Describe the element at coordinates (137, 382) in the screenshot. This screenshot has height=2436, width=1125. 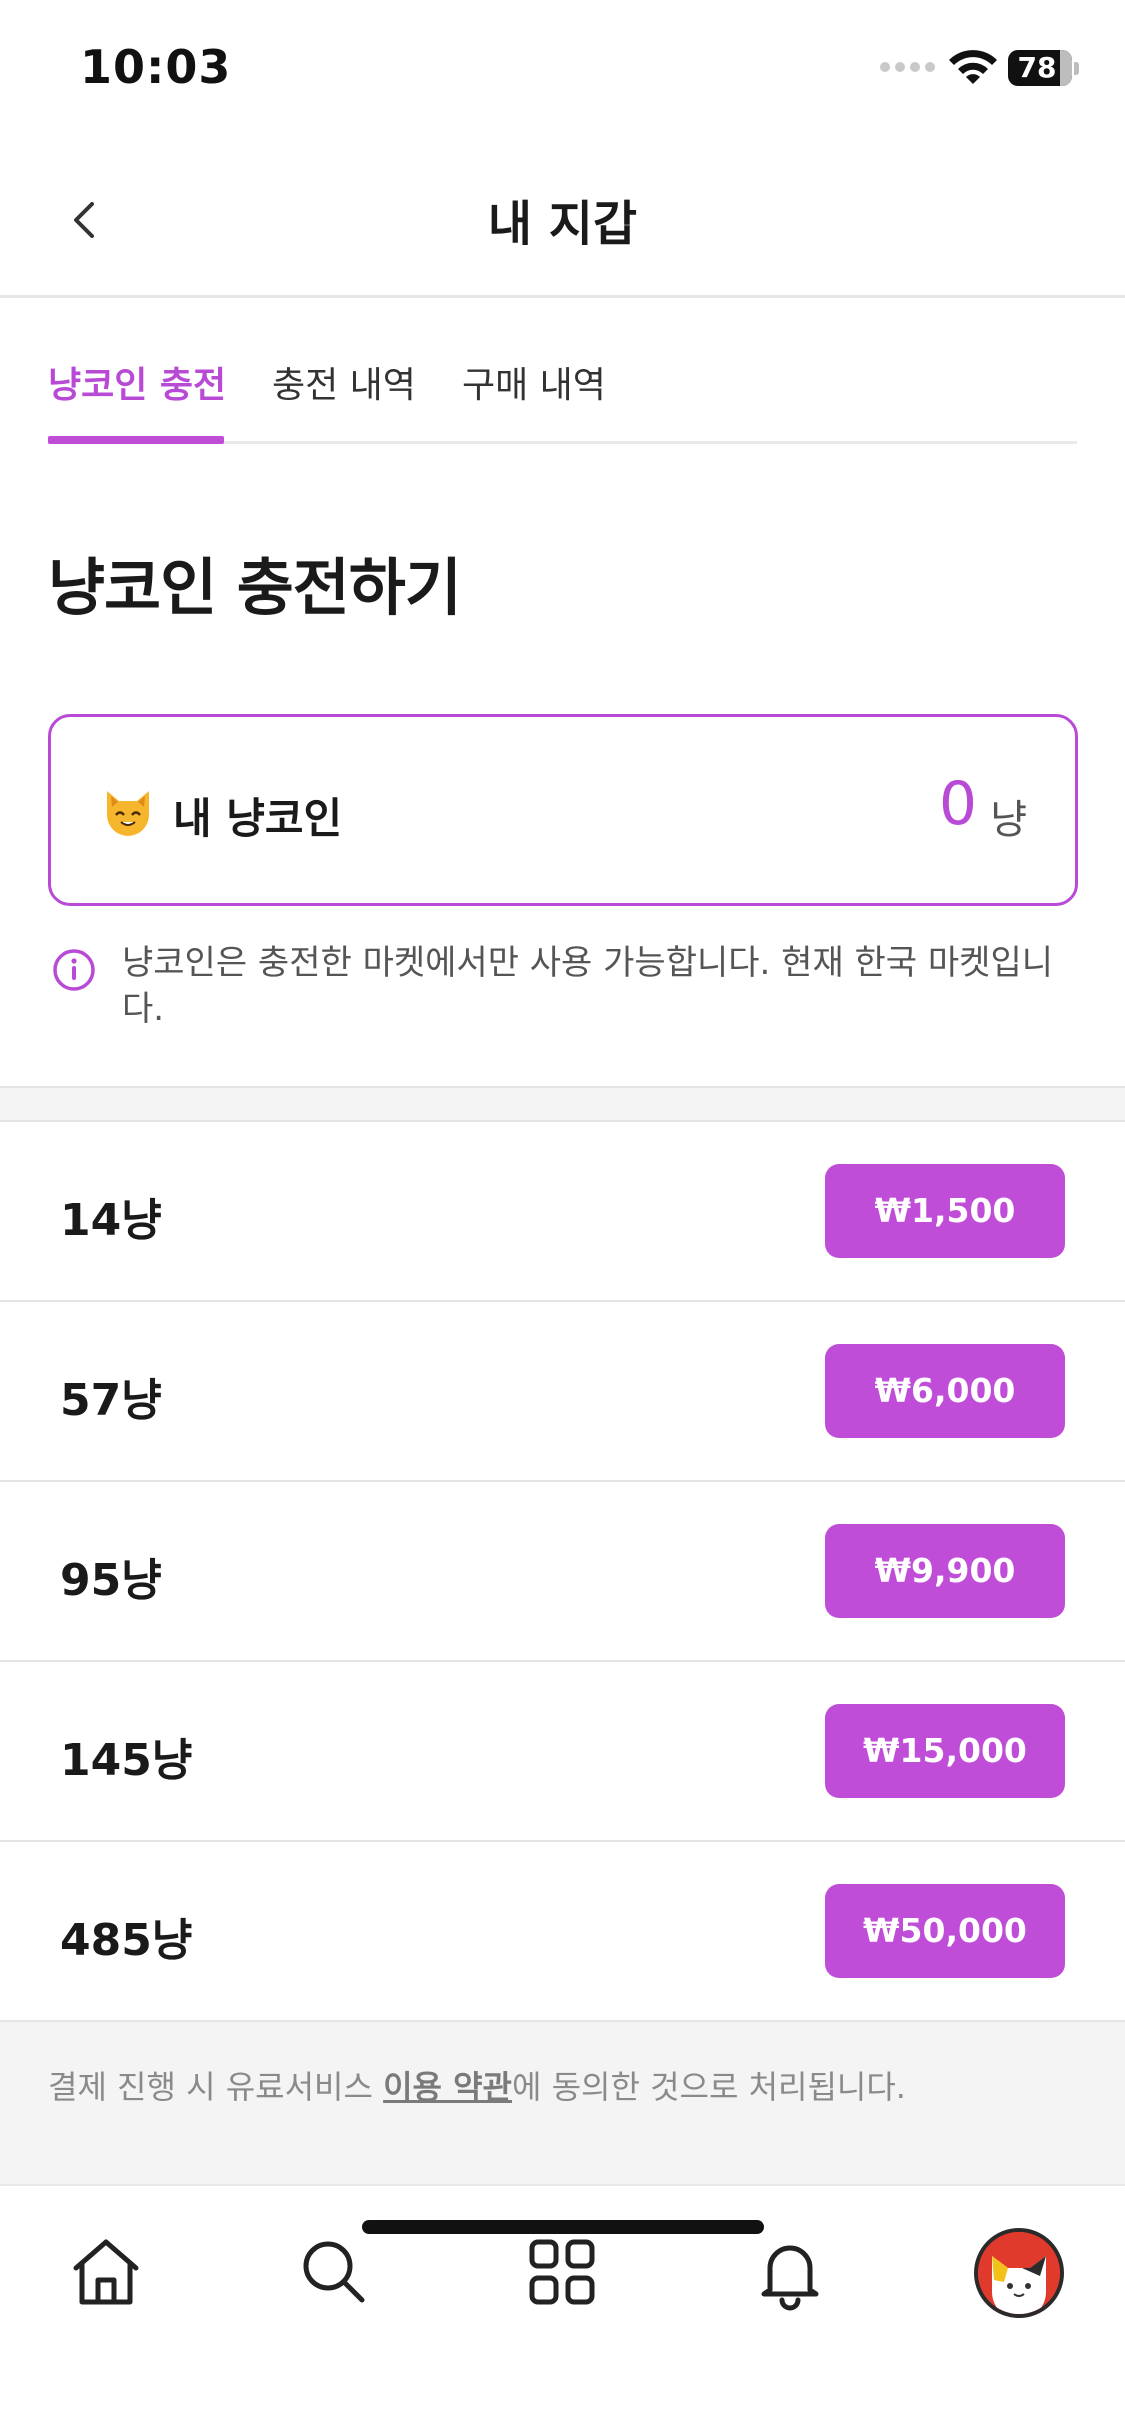
I see `tab-coin-charge: 냥코인 충전` at that location.